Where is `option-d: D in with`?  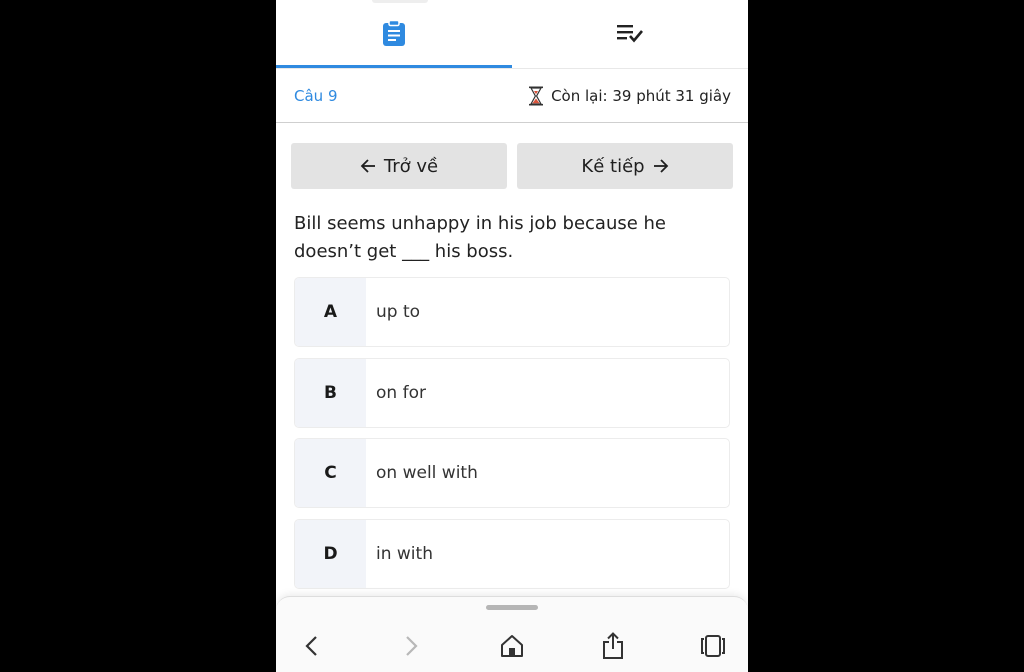 option-d: D in with is located at coordinates (512, 554).